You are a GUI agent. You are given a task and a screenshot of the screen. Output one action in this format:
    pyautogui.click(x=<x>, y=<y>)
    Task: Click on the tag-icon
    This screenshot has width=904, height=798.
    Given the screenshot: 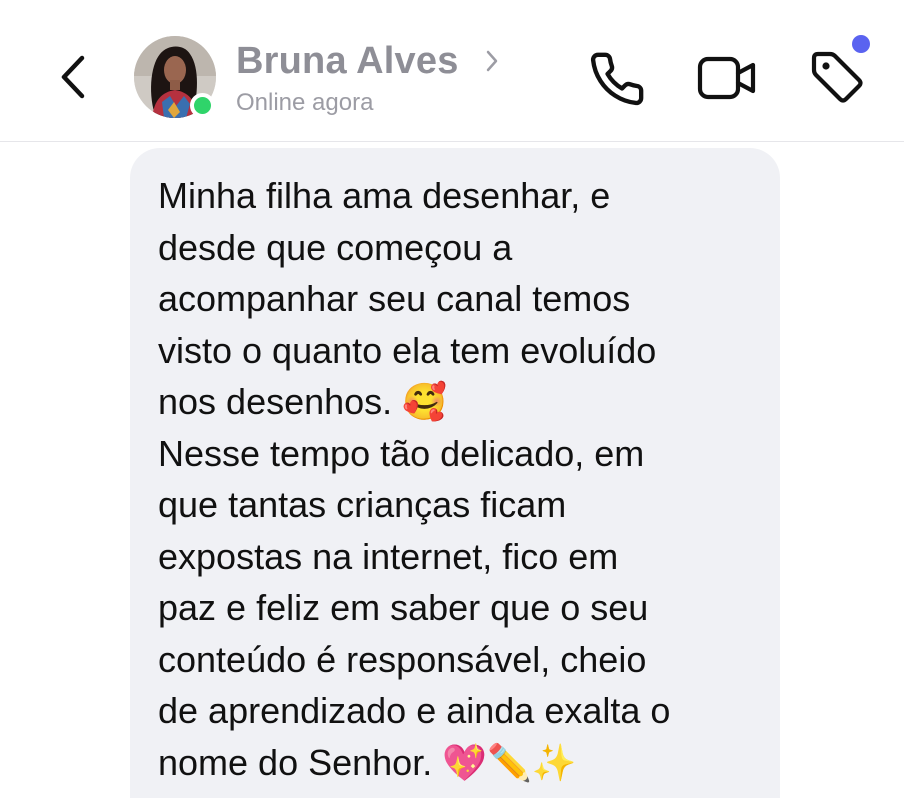 What is the action you would take?
    pyautogui.click(x=837, y=77)
    